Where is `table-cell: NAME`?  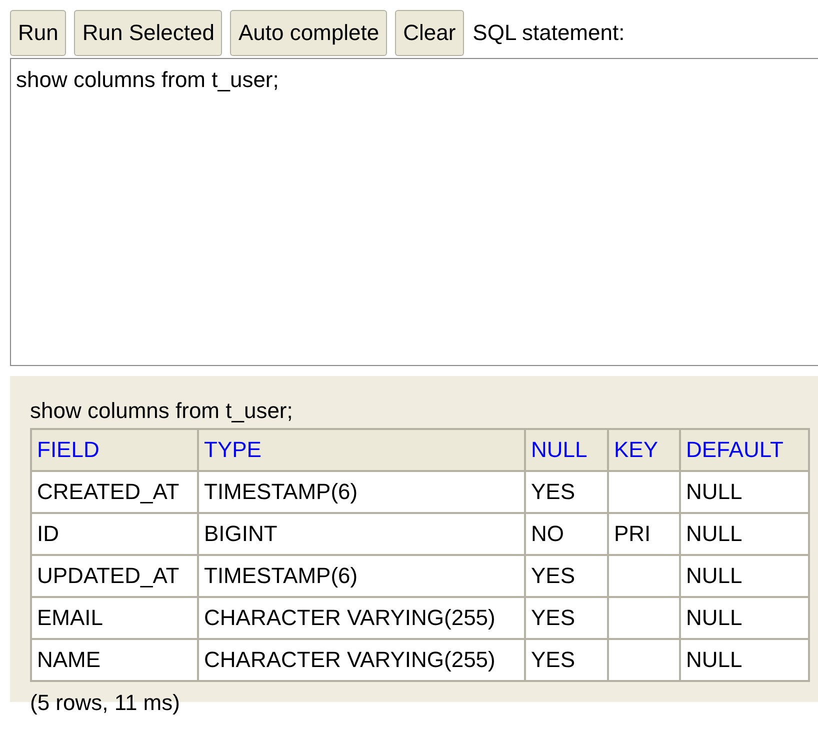 table-cell: NAME is located at coordinates (114, 660).